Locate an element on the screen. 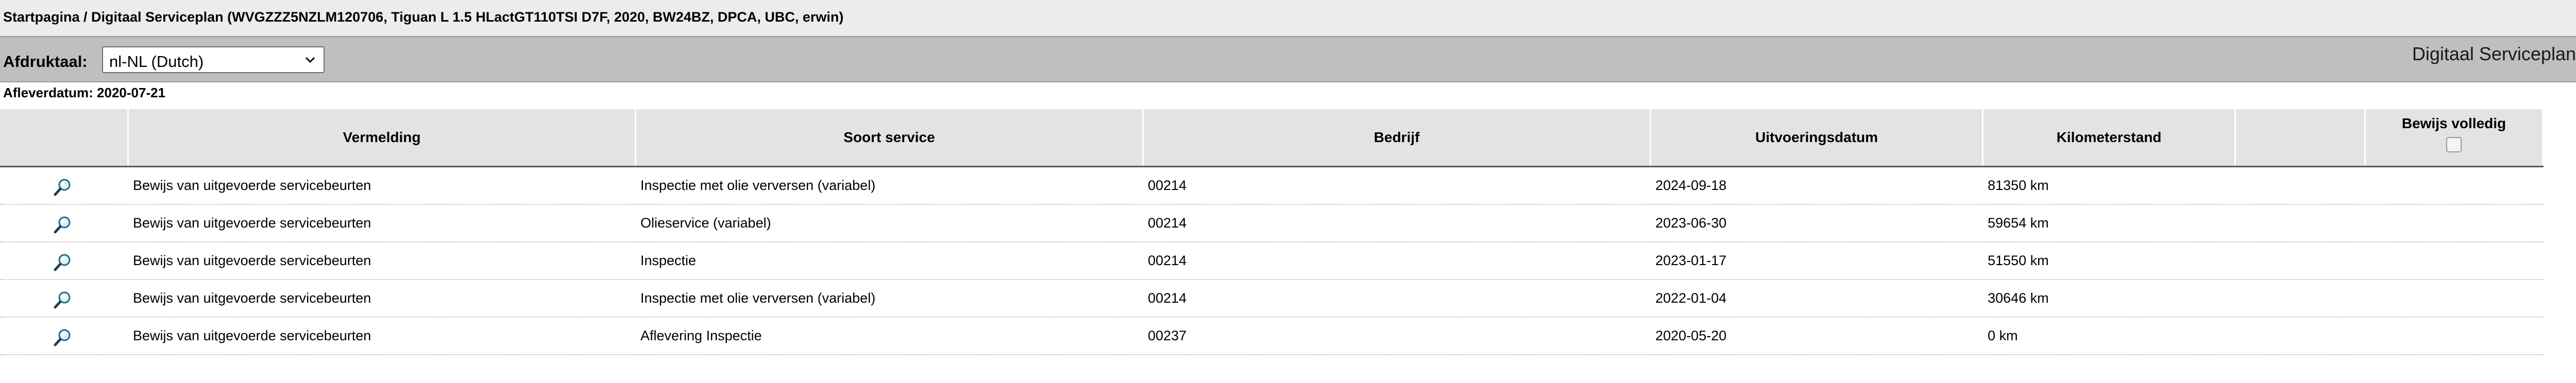 The width and height of the screenshot is (2576, 383). cell-kilometerstand: 59654 km is located at coordinates (2019, 223).